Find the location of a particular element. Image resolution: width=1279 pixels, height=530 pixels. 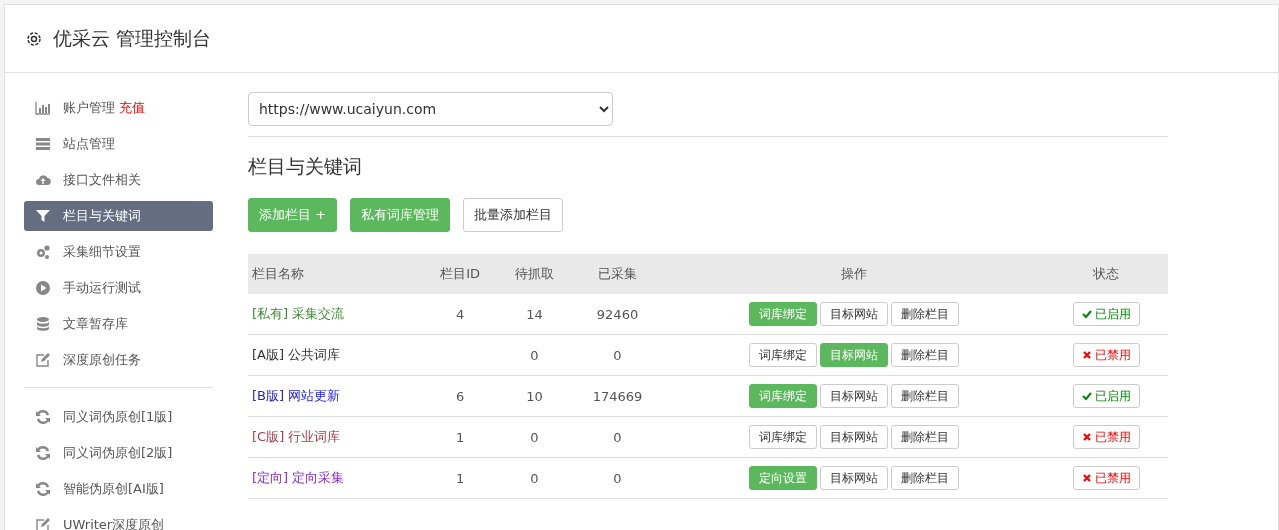

sidebar-label: 文章暂存库 is located at coordinates (95, 324).